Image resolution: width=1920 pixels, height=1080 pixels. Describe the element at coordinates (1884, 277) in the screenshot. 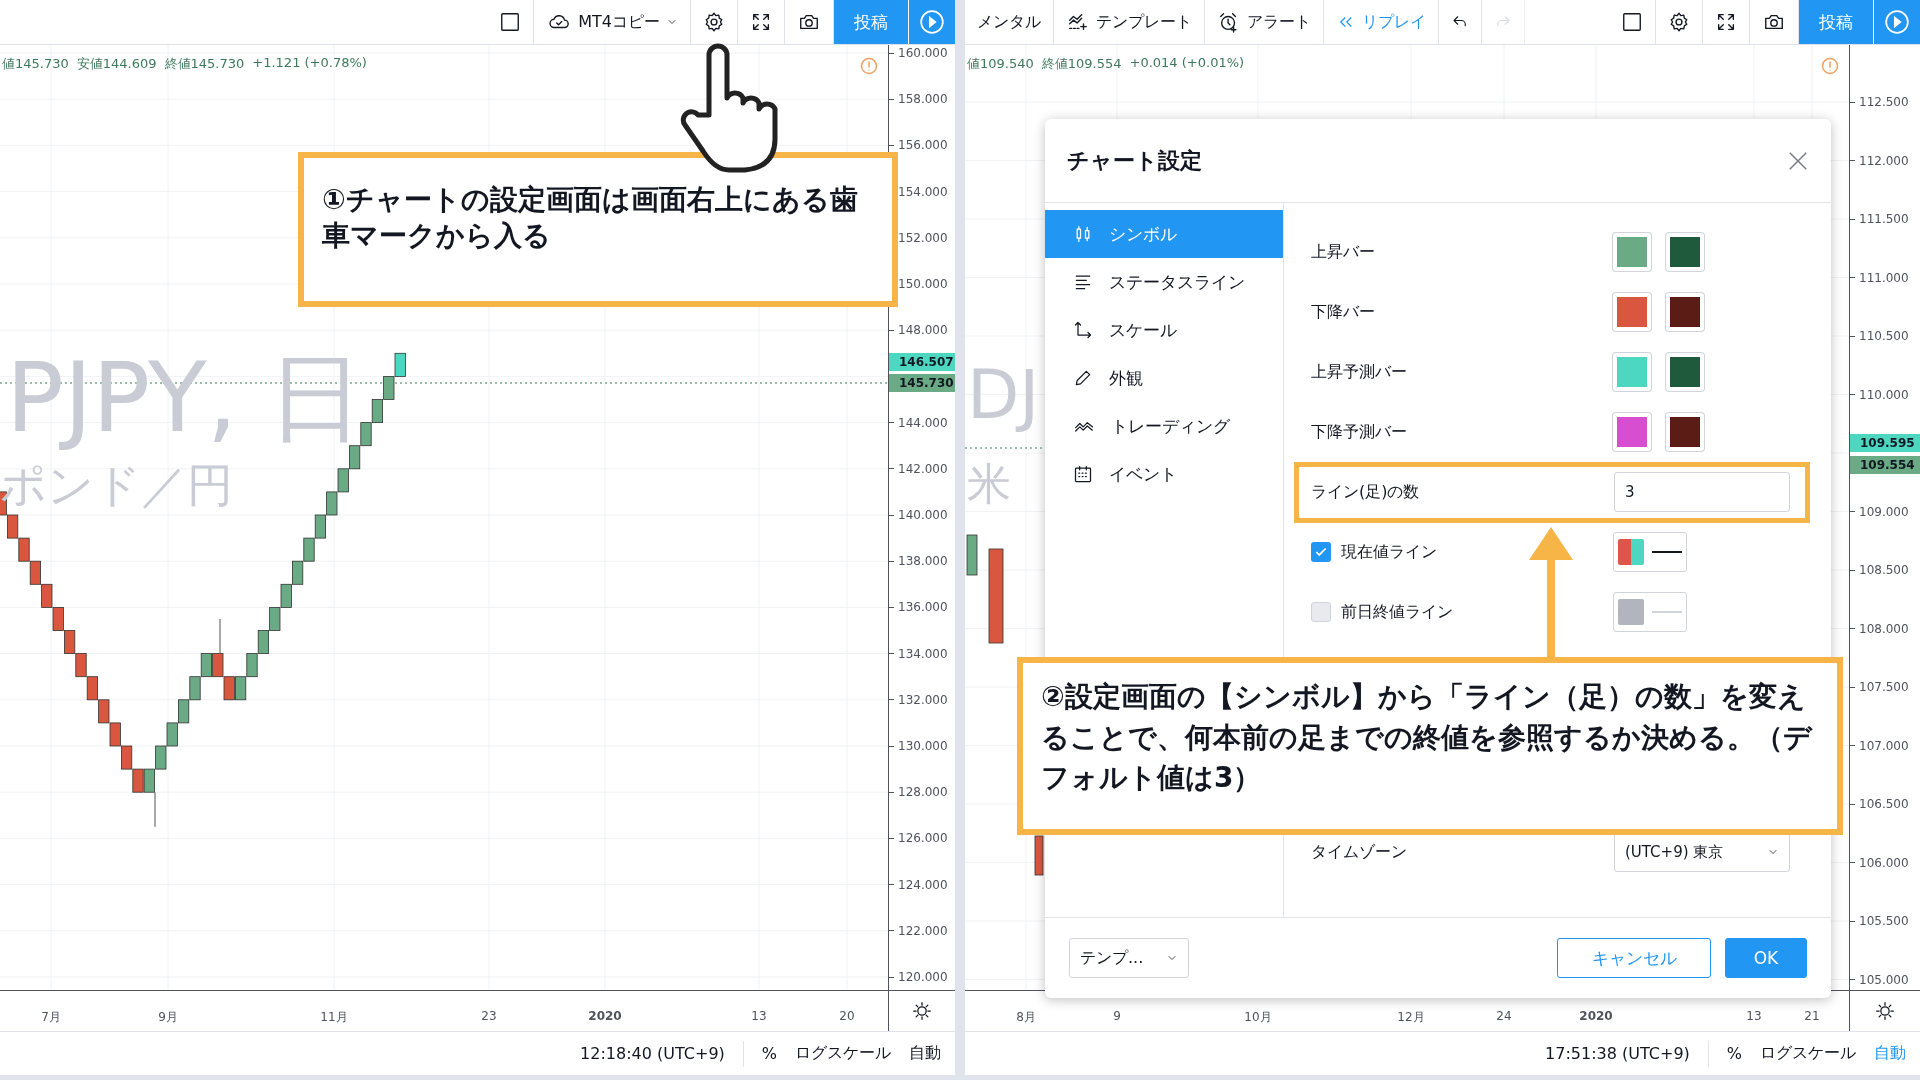

I see `price-label: 111.000` at that location.